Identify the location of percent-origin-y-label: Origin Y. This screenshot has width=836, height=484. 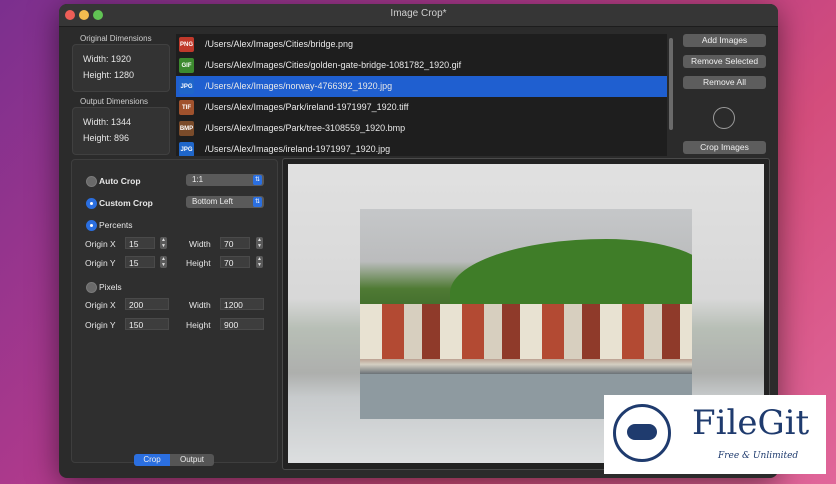
(100, 263).